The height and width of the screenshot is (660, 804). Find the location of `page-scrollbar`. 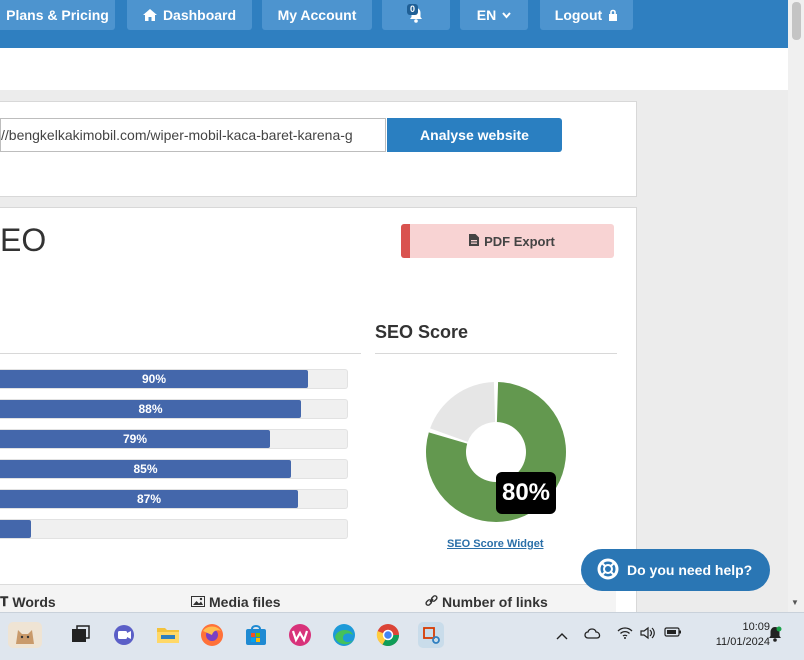

page-scrollbar is located at coordinates (796, 306).